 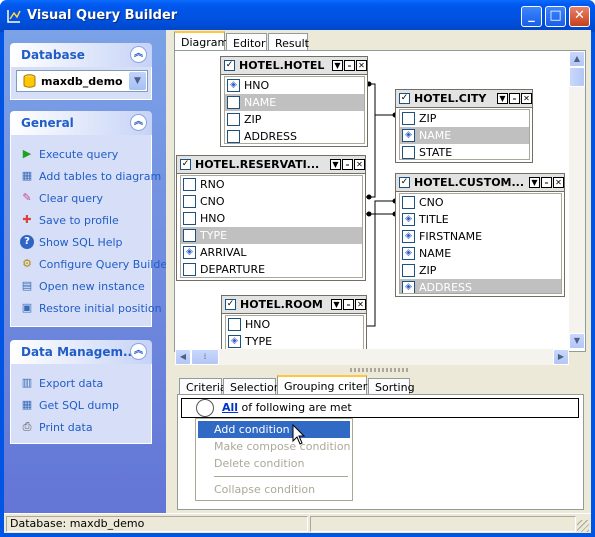 I want to click on tab-result: Result, so click(x=288, y=42).